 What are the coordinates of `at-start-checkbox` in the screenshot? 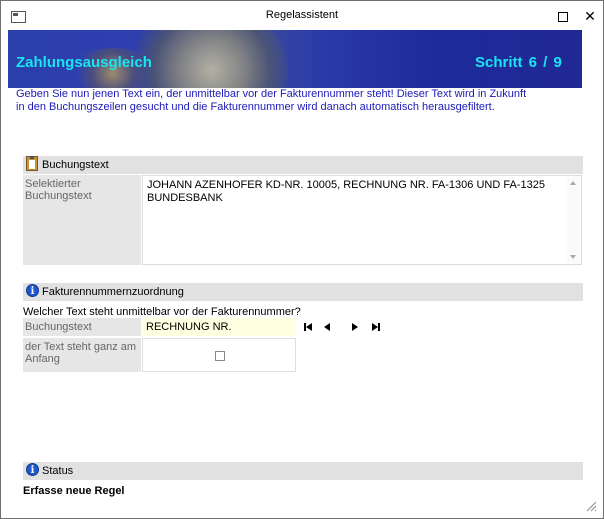 It's located at (220, 356).